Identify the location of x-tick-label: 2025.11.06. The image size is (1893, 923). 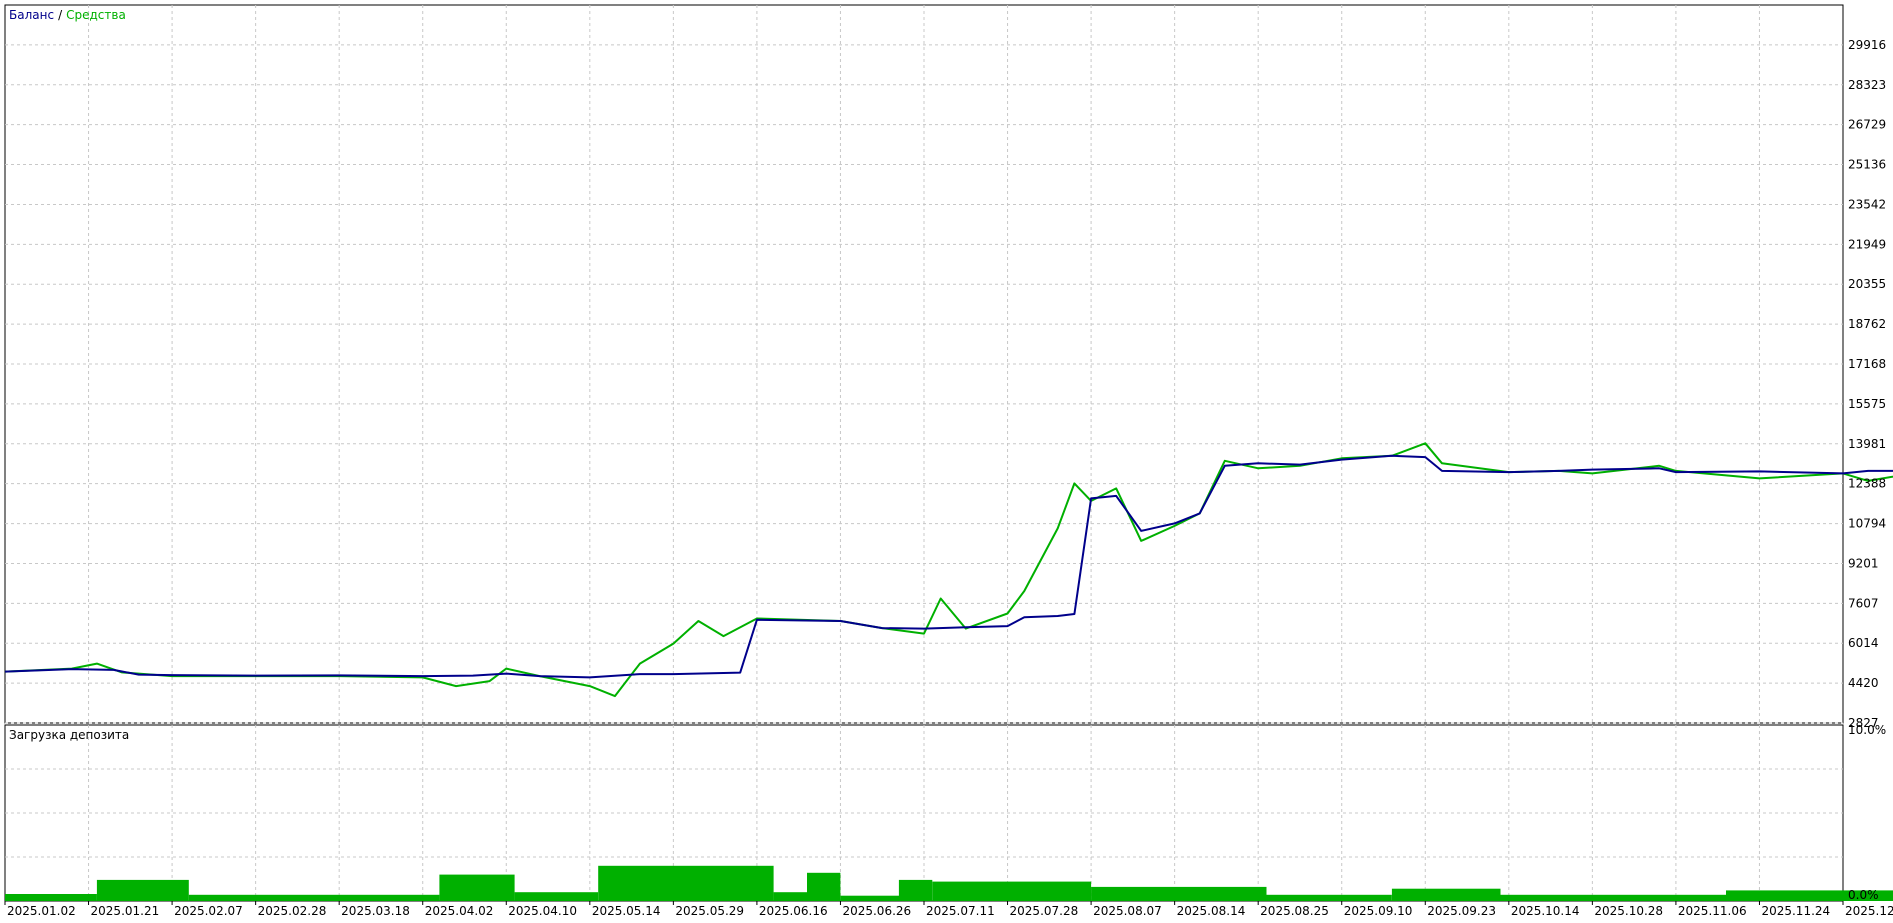
(1712, 911).